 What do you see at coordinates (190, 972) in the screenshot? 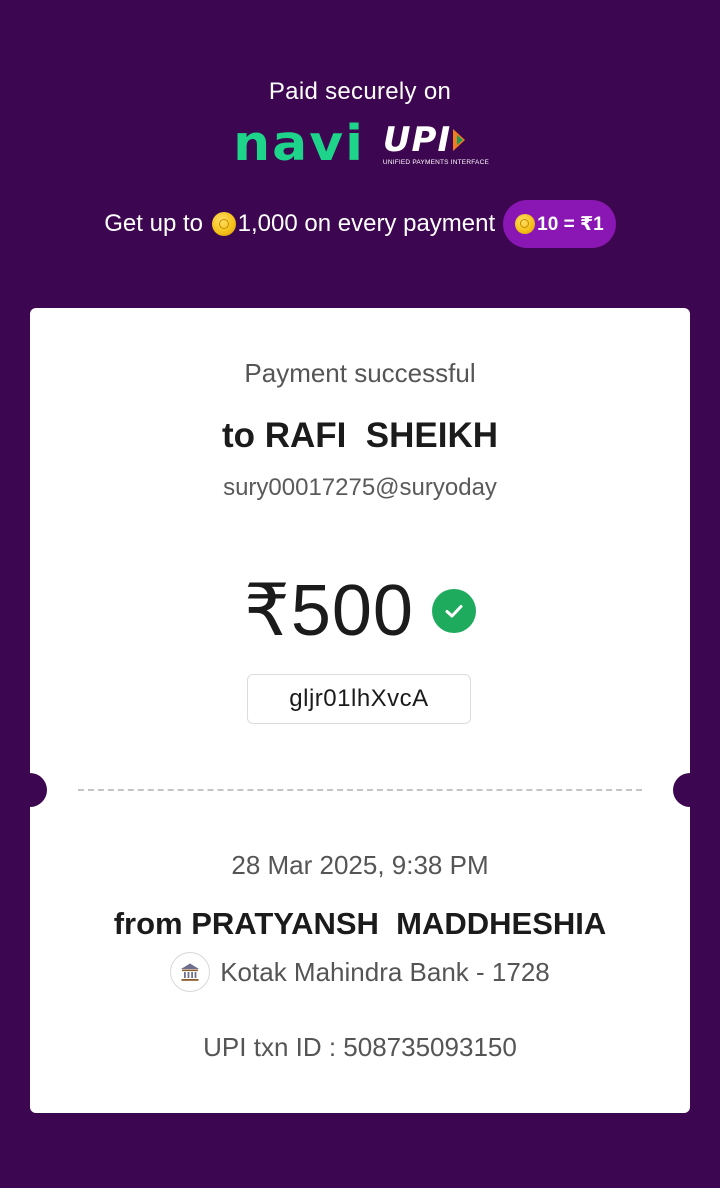
I see `bank-icon` at bounding box center [190, 972].